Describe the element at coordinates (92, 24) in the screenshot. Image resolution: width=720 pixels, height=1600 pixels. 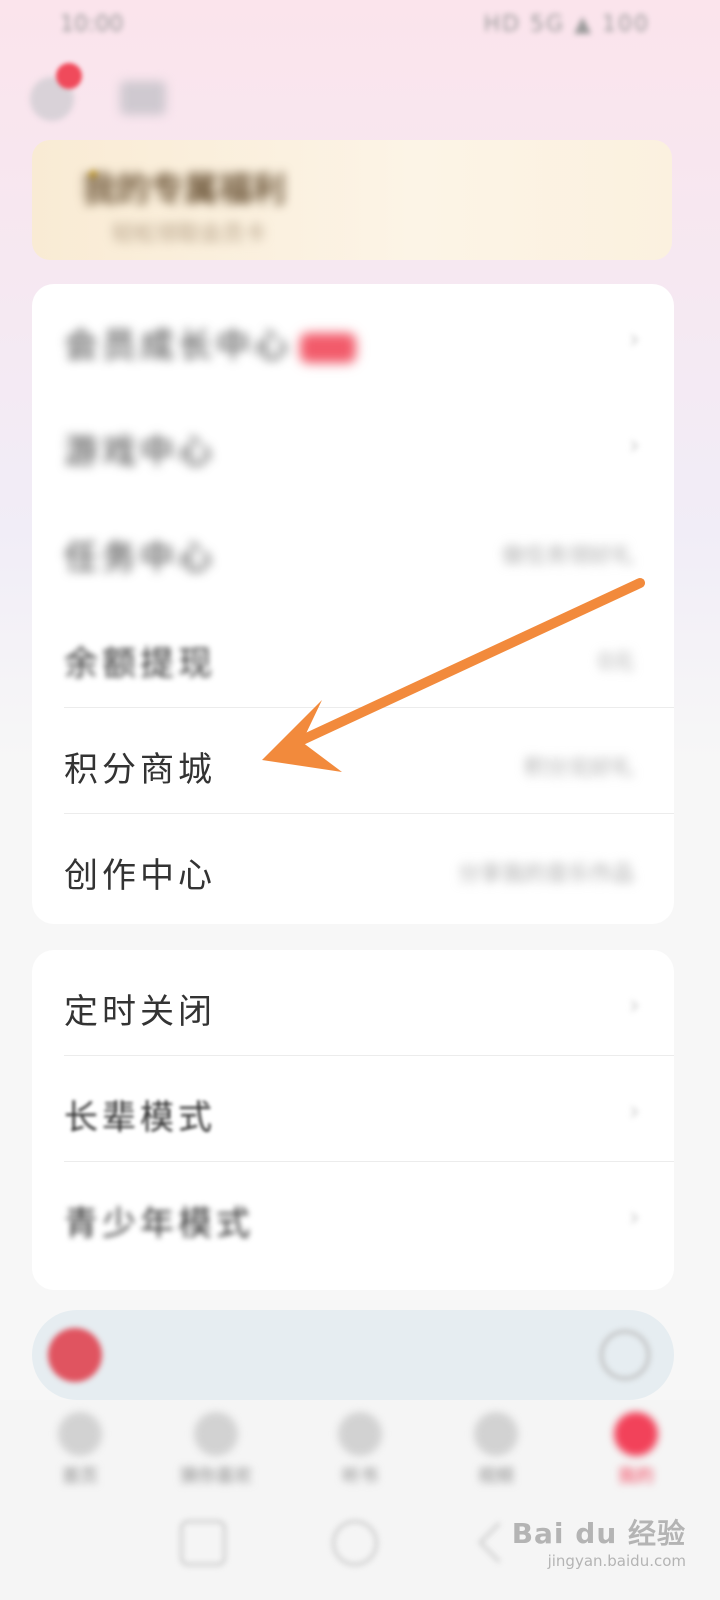
I see `status-time: 10:00` at that location.